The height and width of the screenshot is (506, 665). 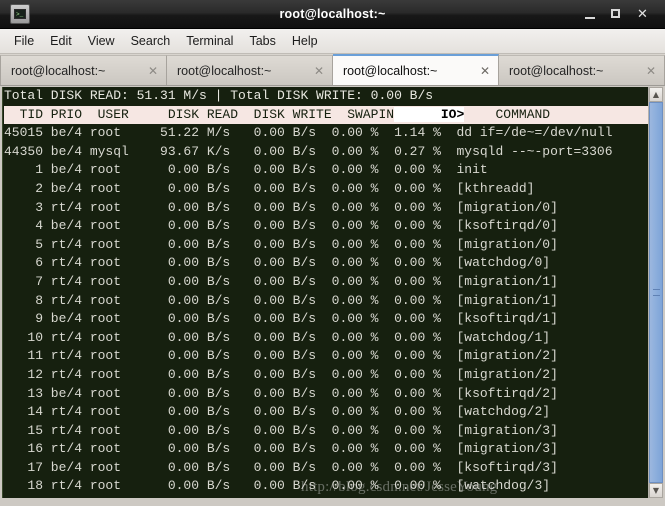 I want to click on scrollbar-track, so click(x=656, y=292).